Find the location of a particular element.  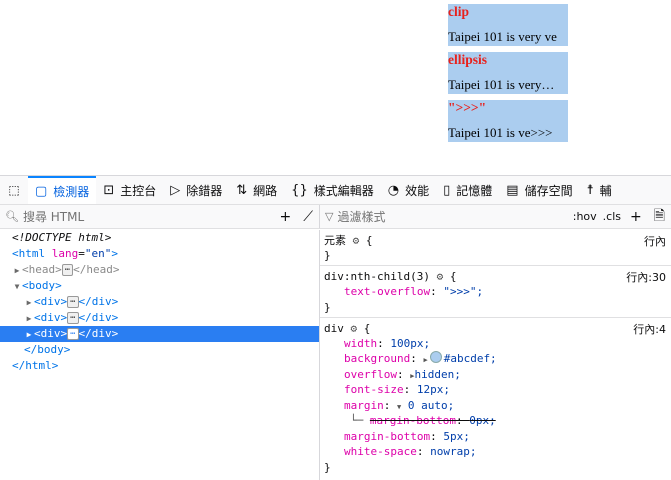

tab-memory: ▯ 記憶體 is located at coordinates (467, 190).